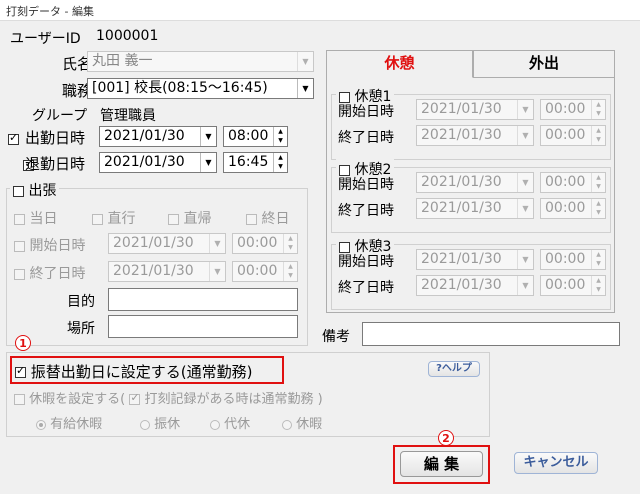 This screenshot has width=640, height=494. What do you see at coordinates (19, 219) in the screenshot?
I see `same-day-checkbox` at bounding box center [19, 219].